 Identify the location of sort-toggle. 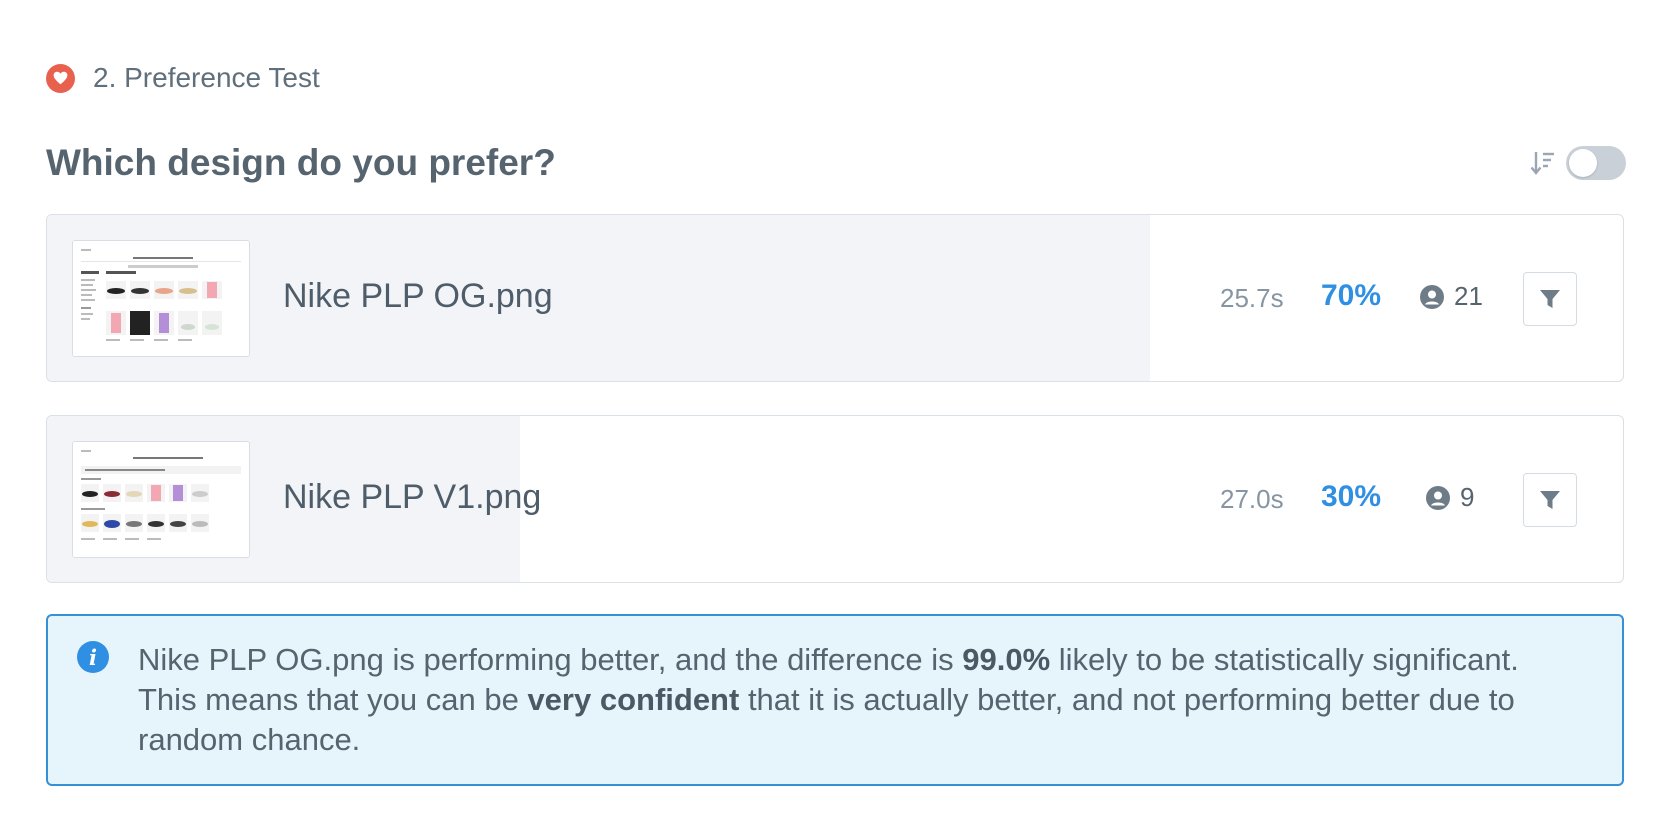
(1596, 163).